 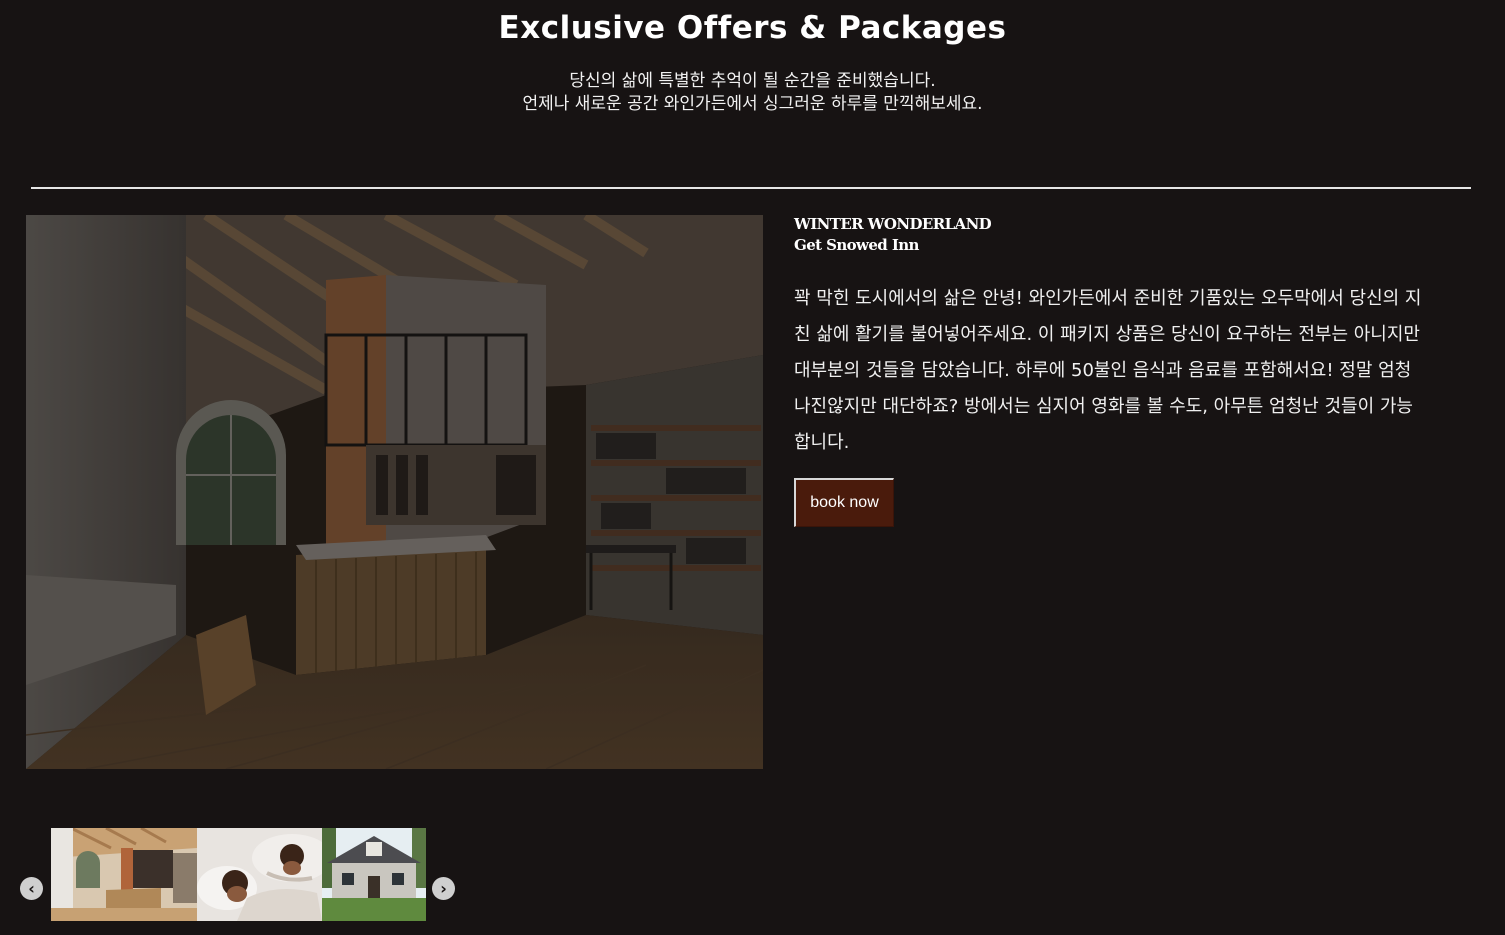 I want to click on subtitle-line-1: 당신의 삶에 특별한 추억이 될 순간을 준비했습니다., so click(x=752, y=81).